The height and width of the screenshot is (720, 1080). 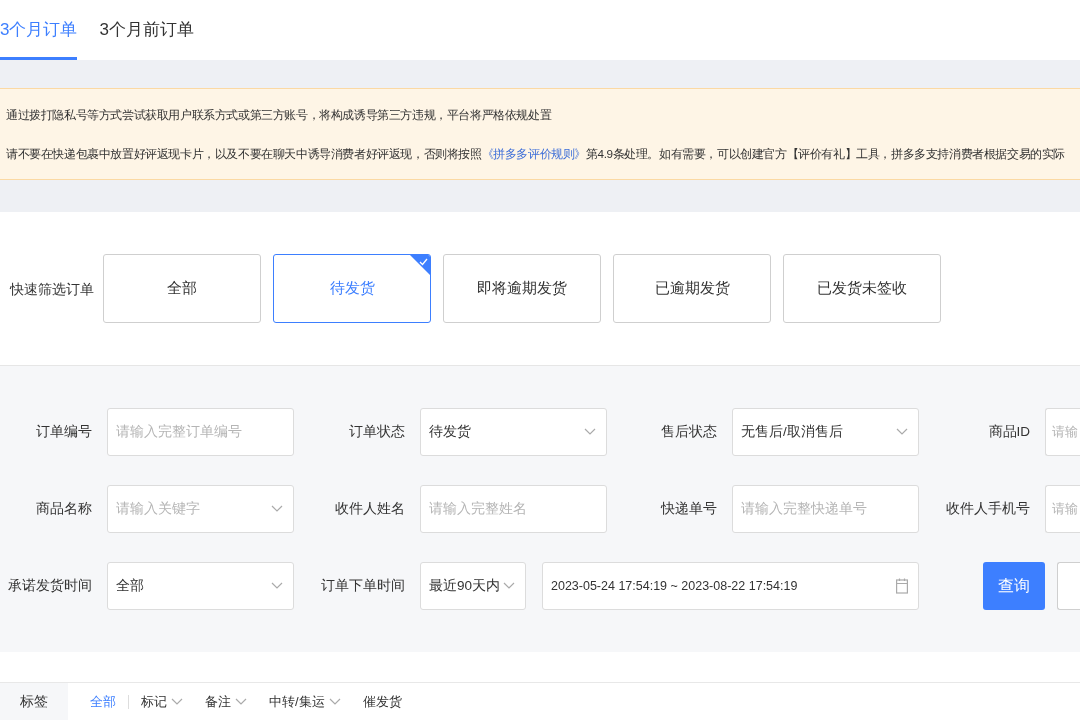 I want to click on filter-option: 已发货未签收, so click(x=862, y=288).